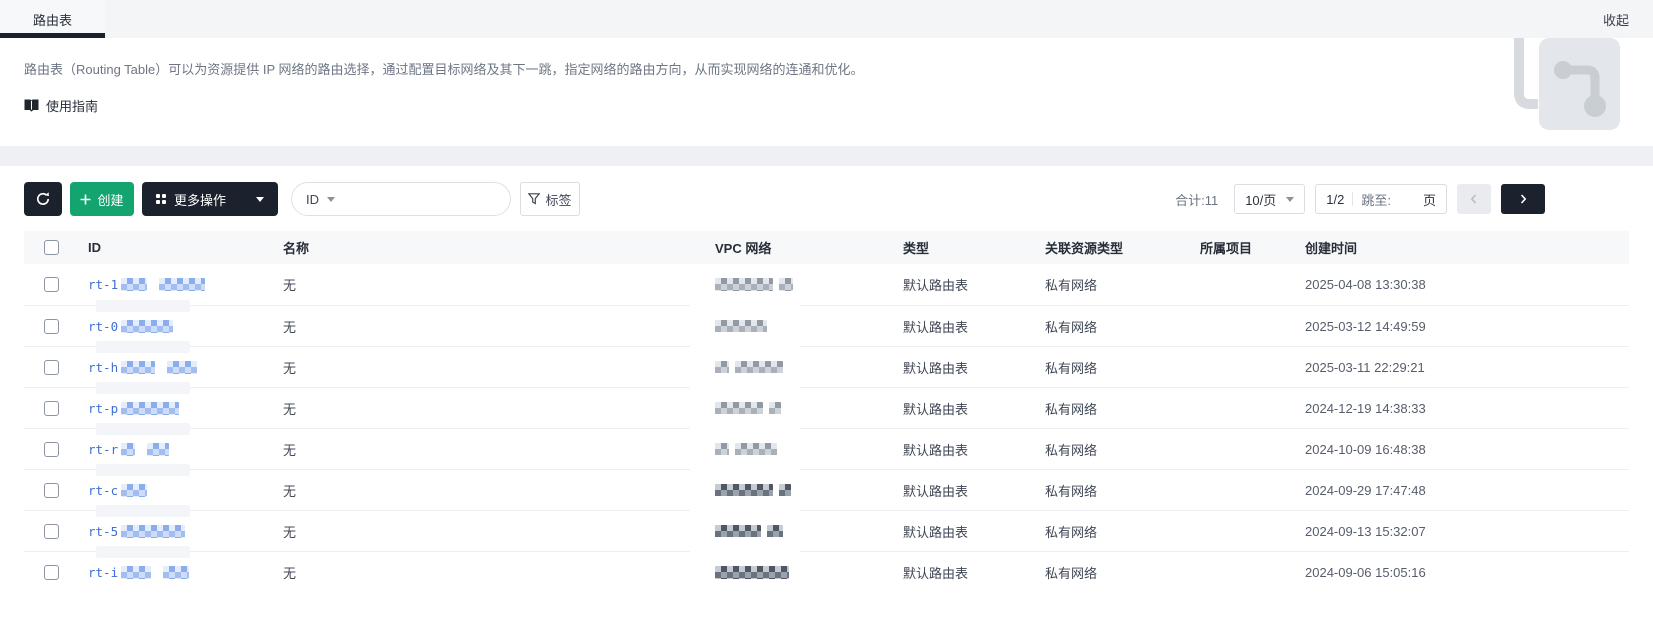 The height and width of the screenshot is (621, 1653). Describe the element at coordinates (916, 248) in the screenshot. I see `col-header-type: 类型` at that location.